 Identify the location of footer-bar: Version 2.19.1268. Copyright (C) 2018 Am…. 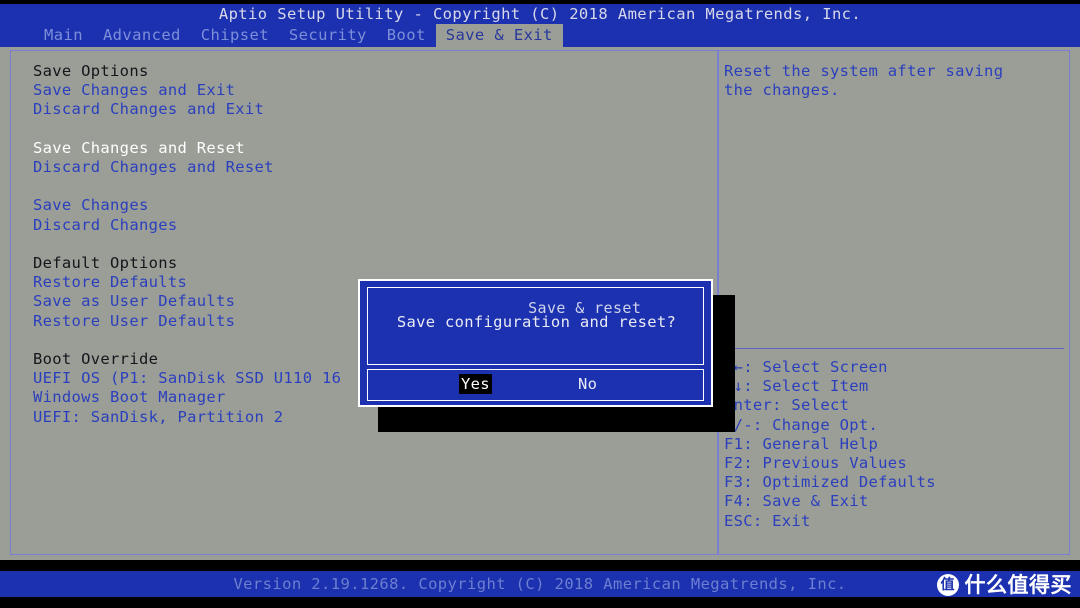
(540, 584).